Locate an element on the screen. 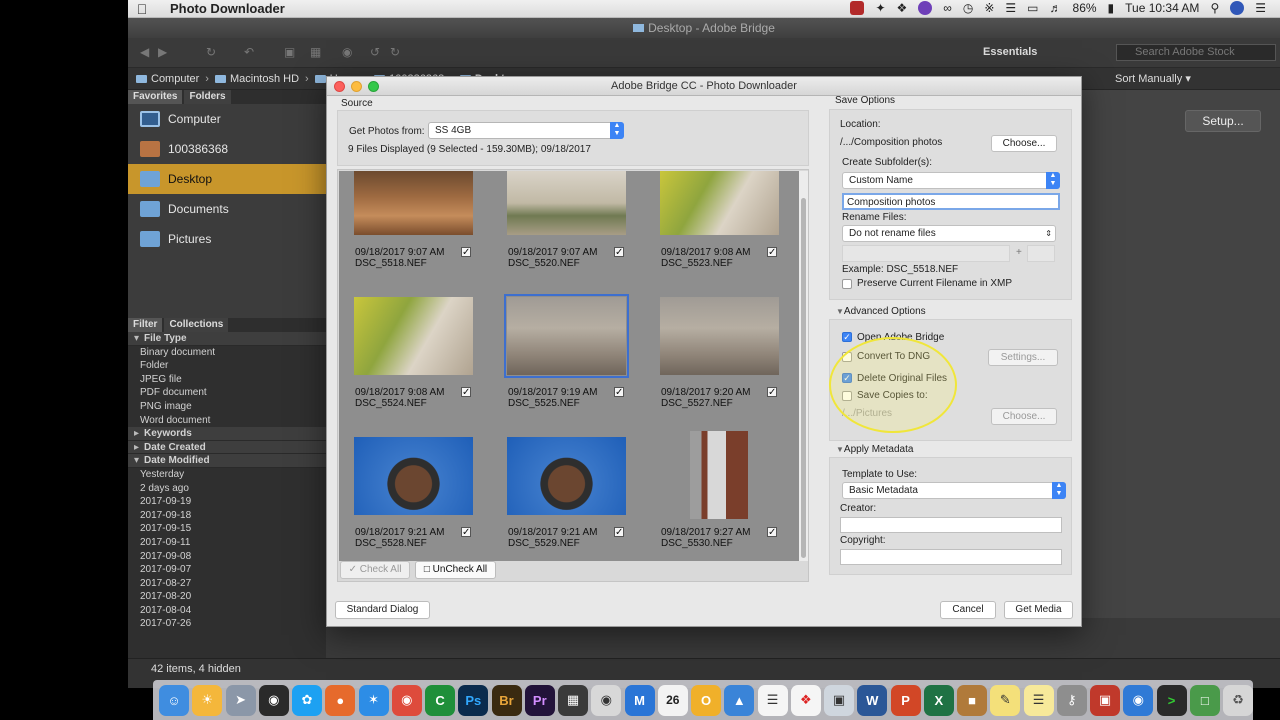 Image resolution: width=1280 pixels, height=720 pixels. app-box-icon: ■ is located at coordinates (972, 700).